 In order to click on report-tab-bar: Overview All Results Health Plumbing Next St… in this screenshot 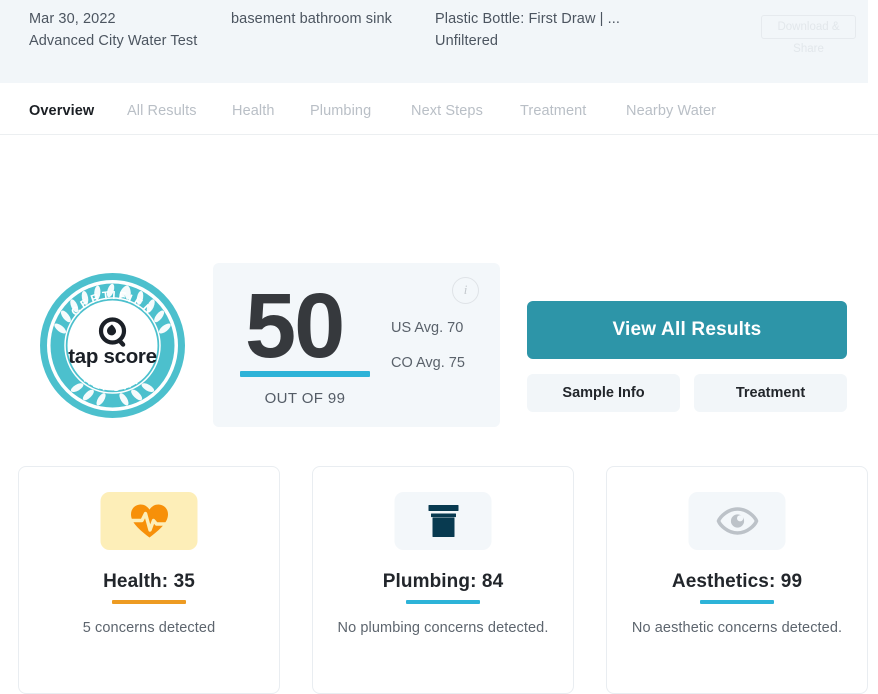, I will do `click(439, 109)`.